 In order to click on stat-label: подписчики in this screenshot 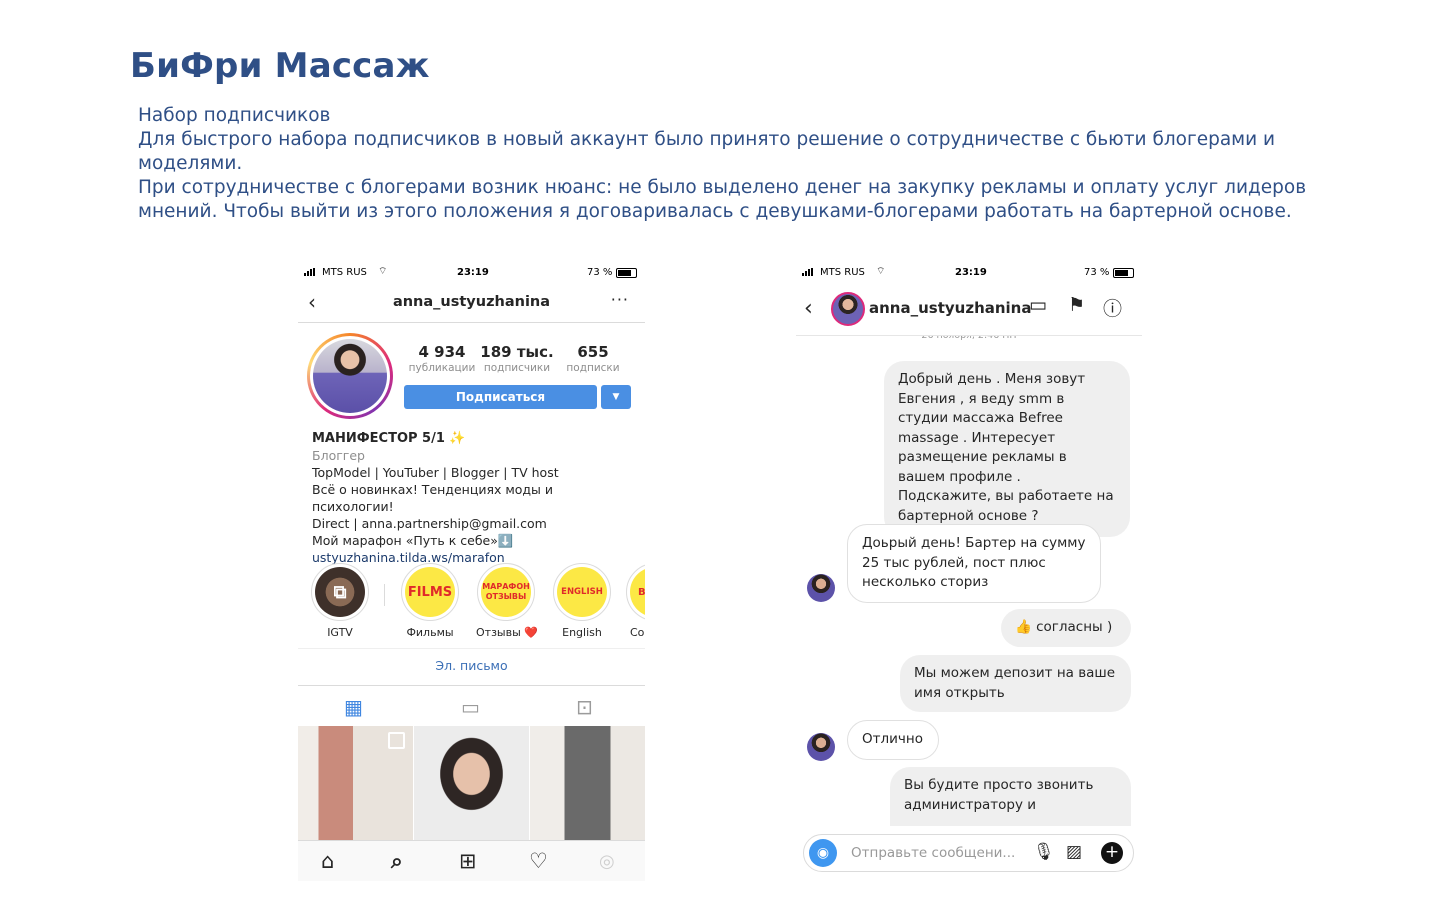, I will do `click(517, 368)`.